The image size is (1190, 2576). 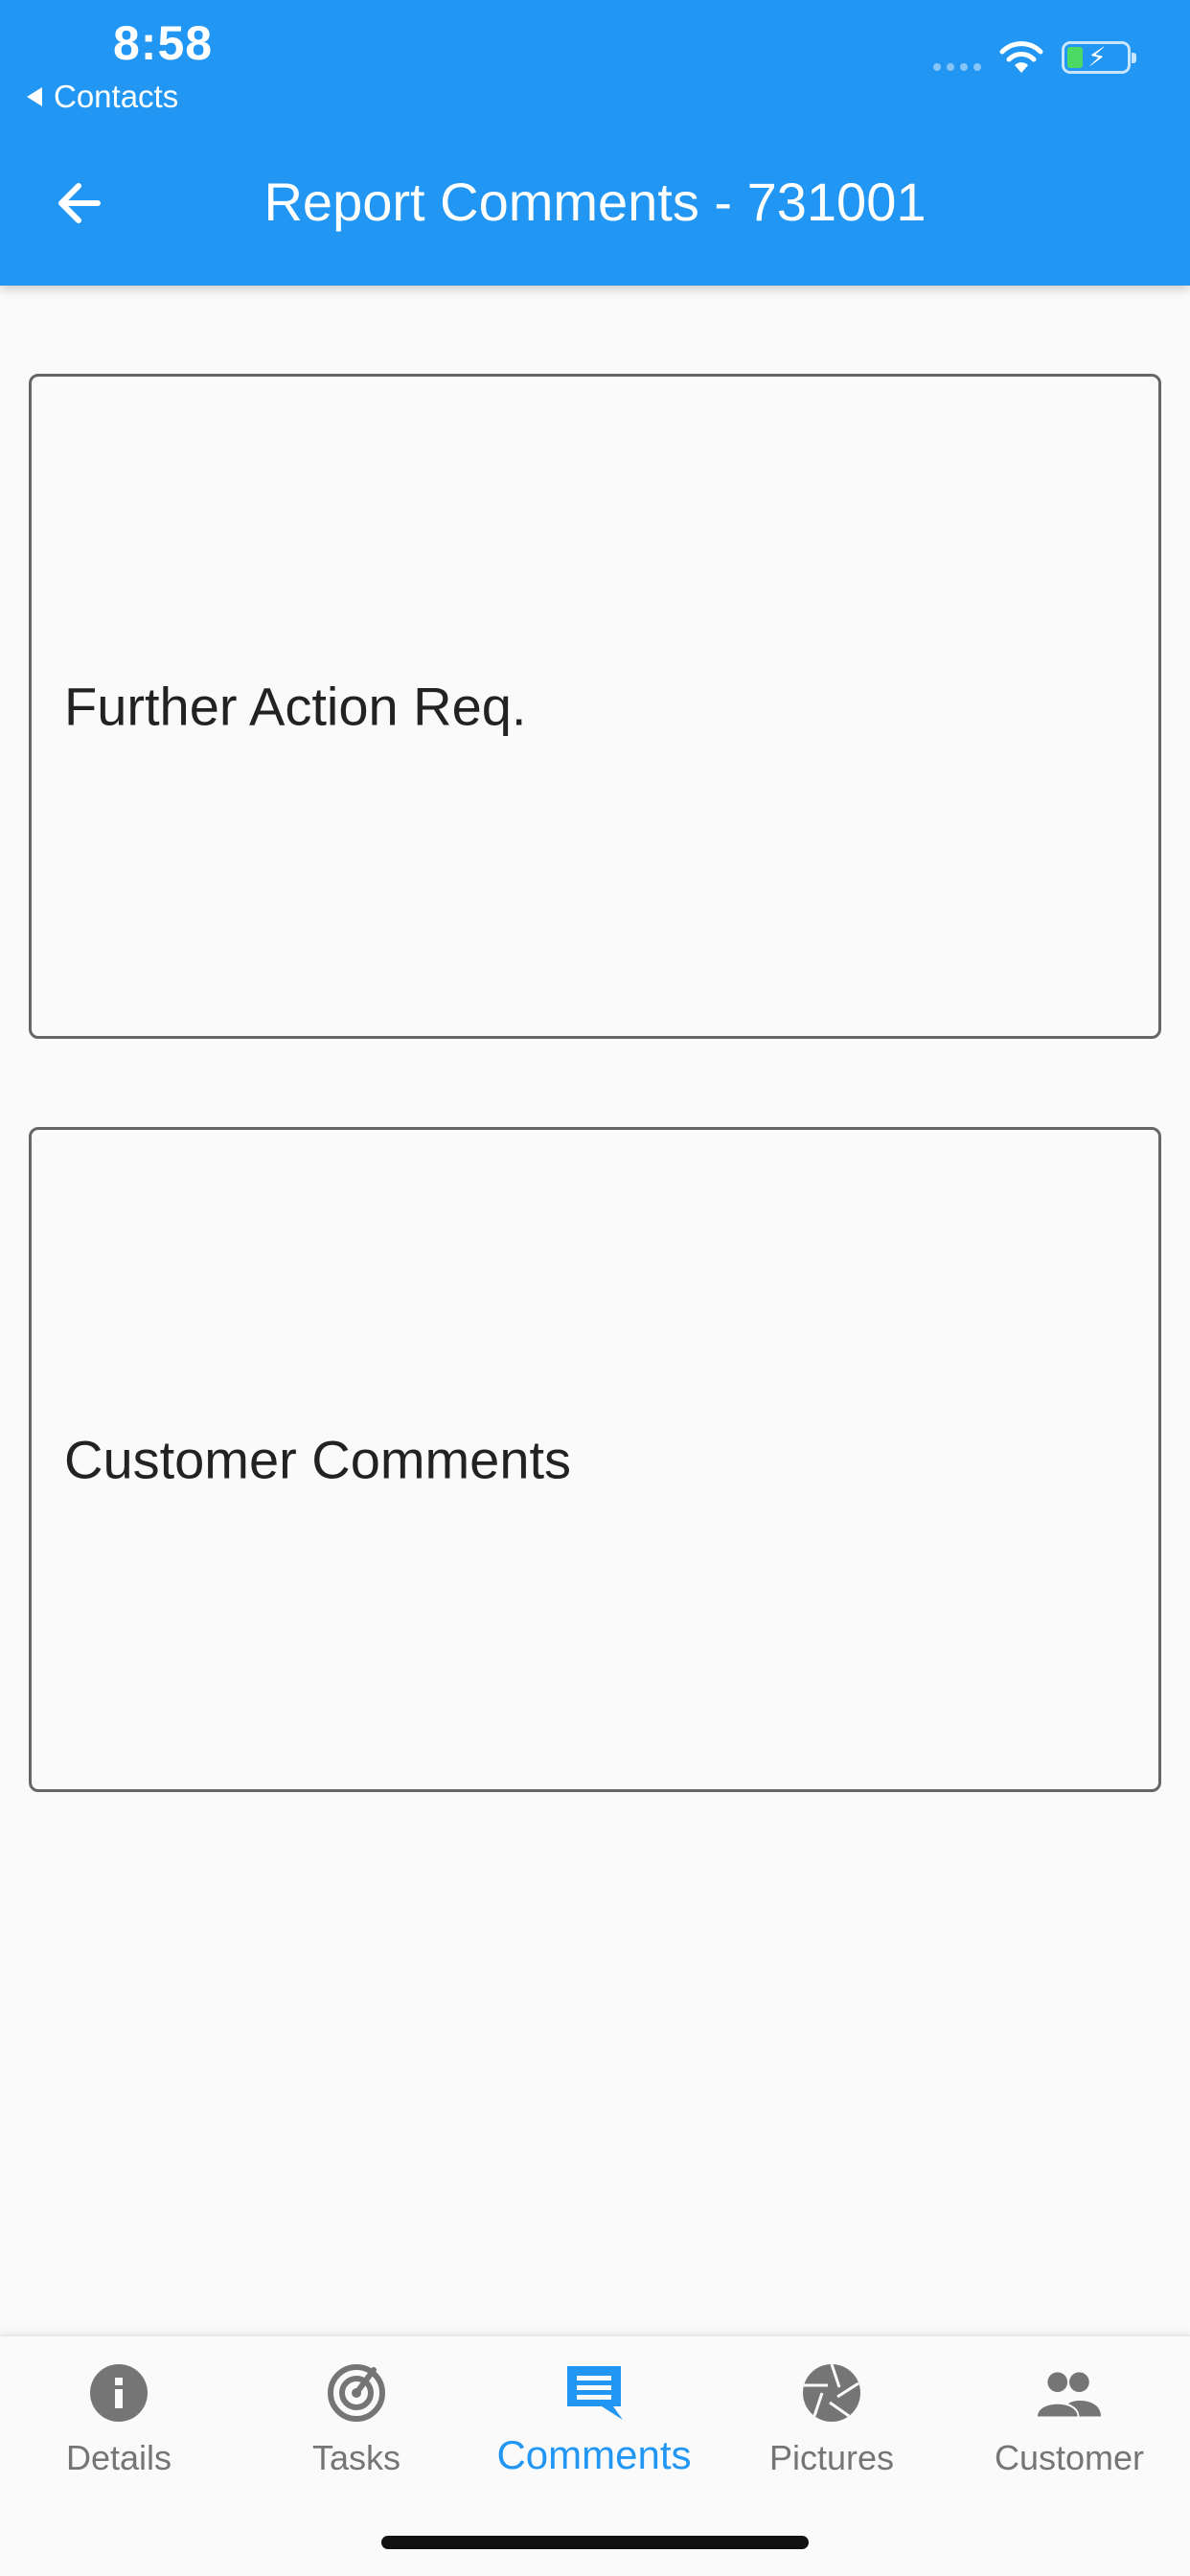 I want to click on field-label: Customer Comments, so click(x=318, y=1459).